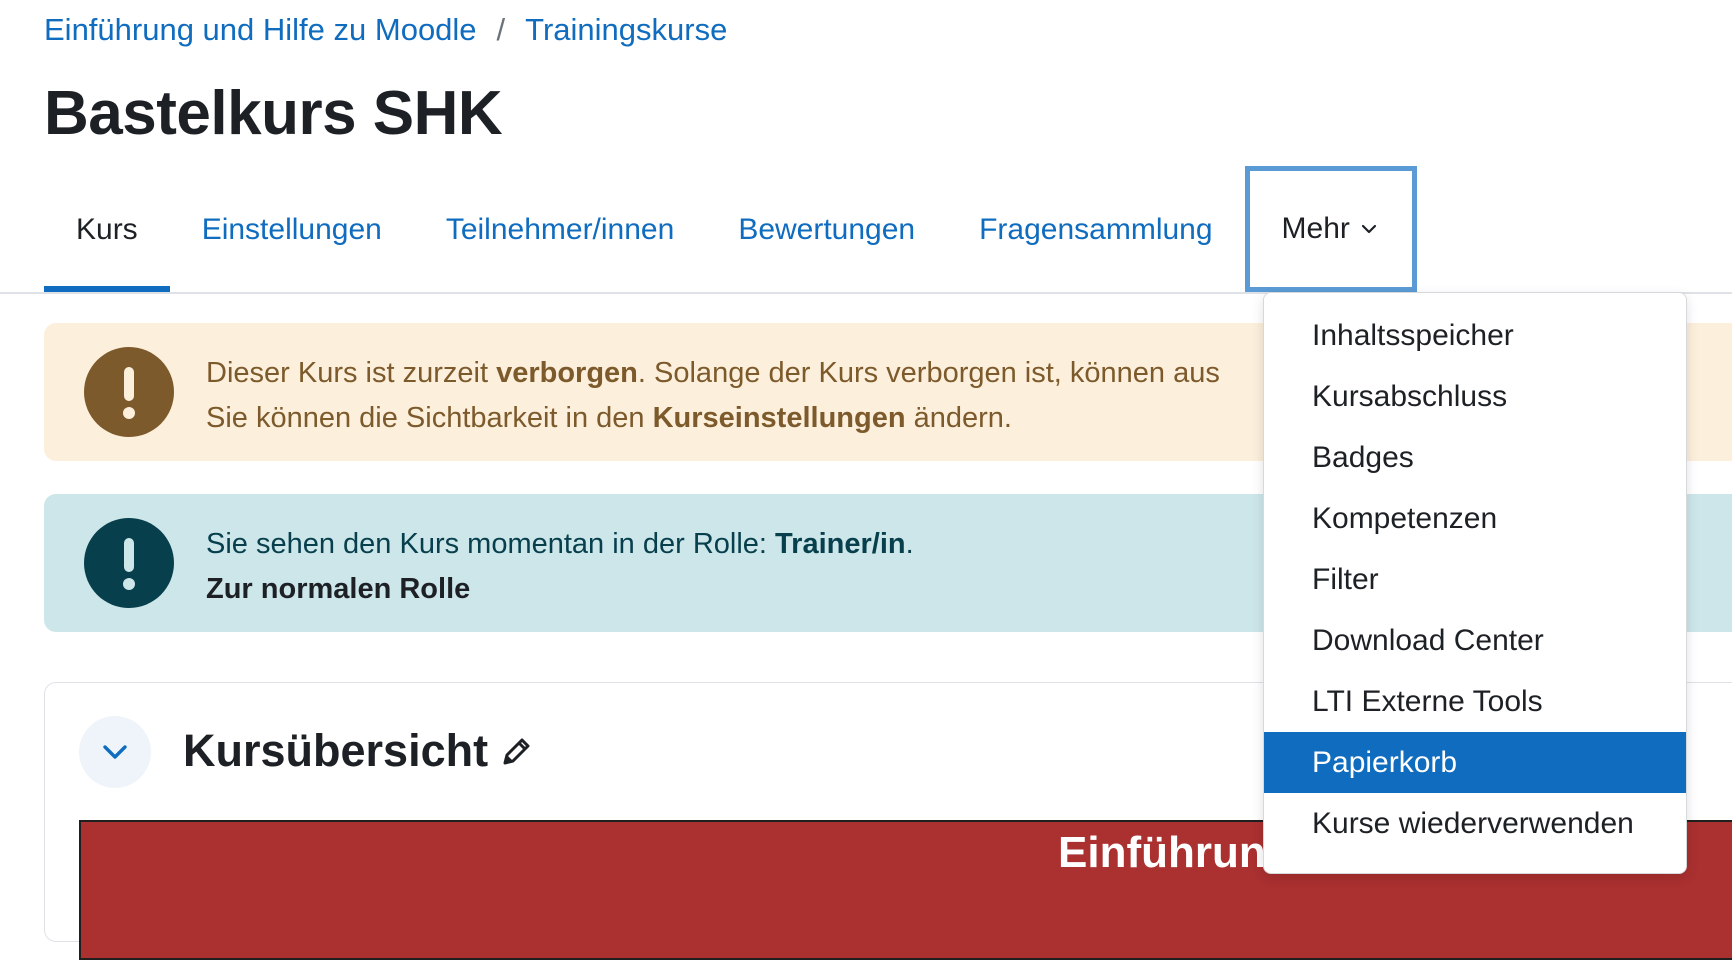  What do you see at coordinates (1095, 230) in the screenshot?
I see `tab-fragensammlung: Fragensammlung` at bounding box center [1095, 230].